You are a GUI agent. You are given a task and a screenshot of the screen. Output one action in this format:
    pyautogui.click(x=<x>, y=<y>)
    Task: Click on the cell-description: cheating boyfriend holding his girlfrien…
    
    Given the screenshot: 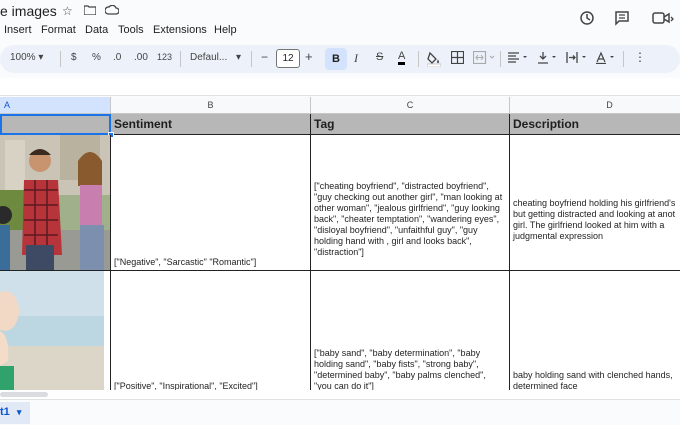 What is the action you would take?
    pyautogui.click(x=595, y=203)
    